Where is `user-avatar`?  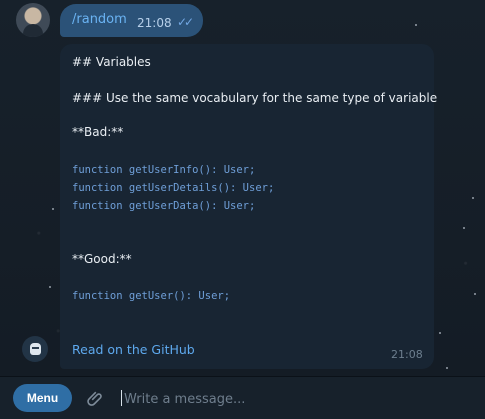
user-avatar is located at coordinates (33, 20).